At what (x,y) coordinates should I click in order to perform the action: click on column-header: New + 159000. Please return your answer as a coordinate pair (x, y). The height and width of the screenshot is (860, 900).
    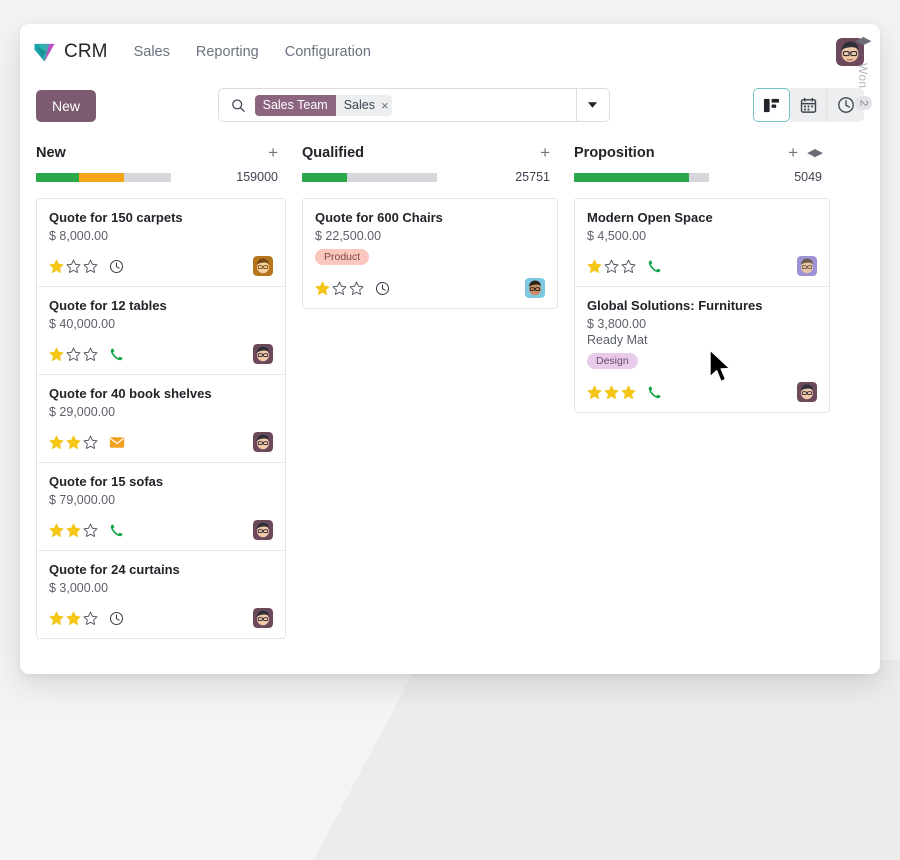
    Looking at the image, I should click on (161, 161).